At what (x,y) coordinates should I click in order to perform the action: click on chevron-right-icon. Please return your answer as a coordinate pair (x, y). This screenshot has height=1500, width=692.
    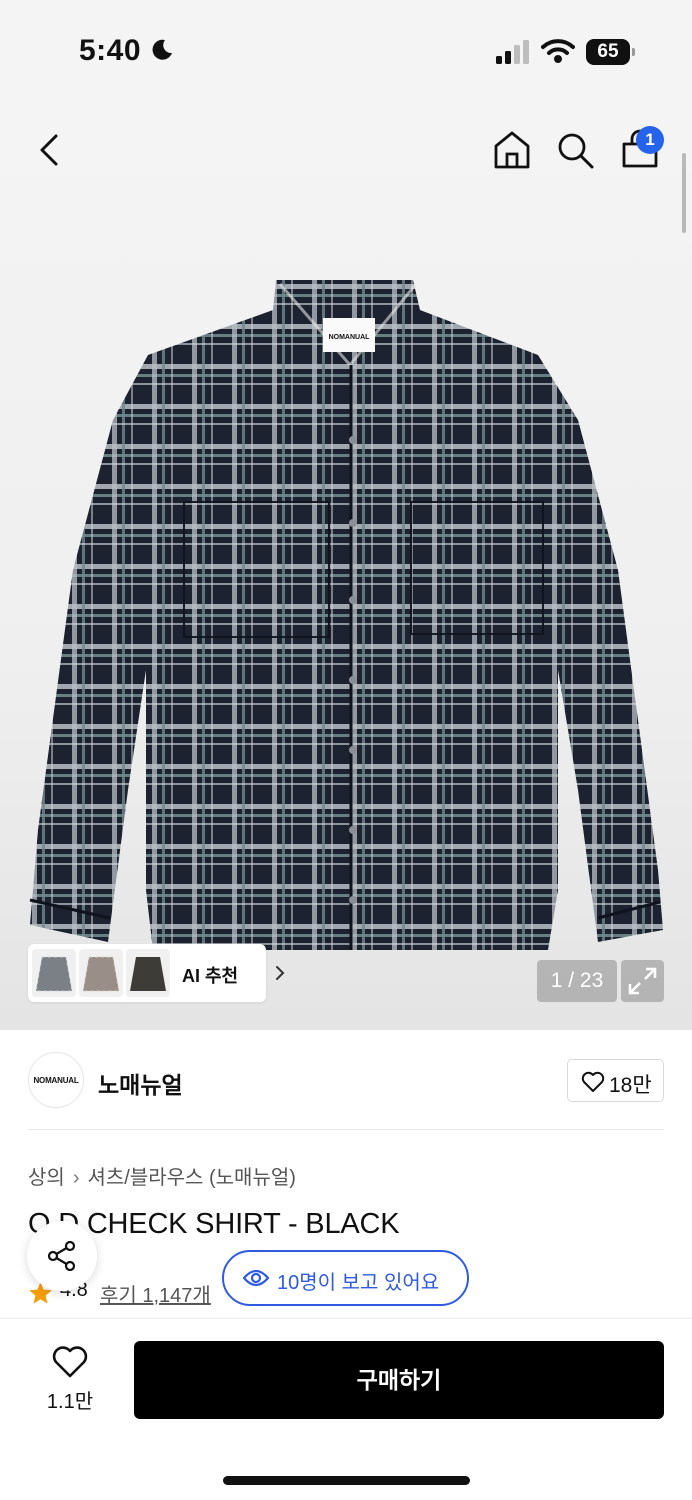
    Looking at the image, I should click on (280, 973).